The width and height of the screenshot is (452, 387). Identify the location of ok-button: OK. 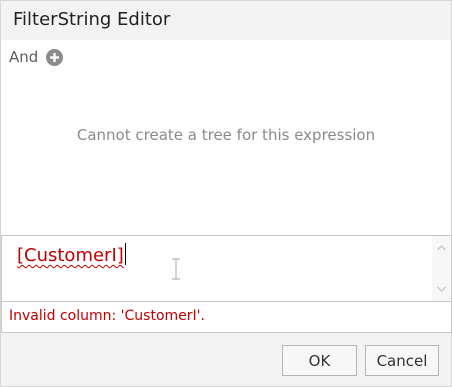
(319, 360).